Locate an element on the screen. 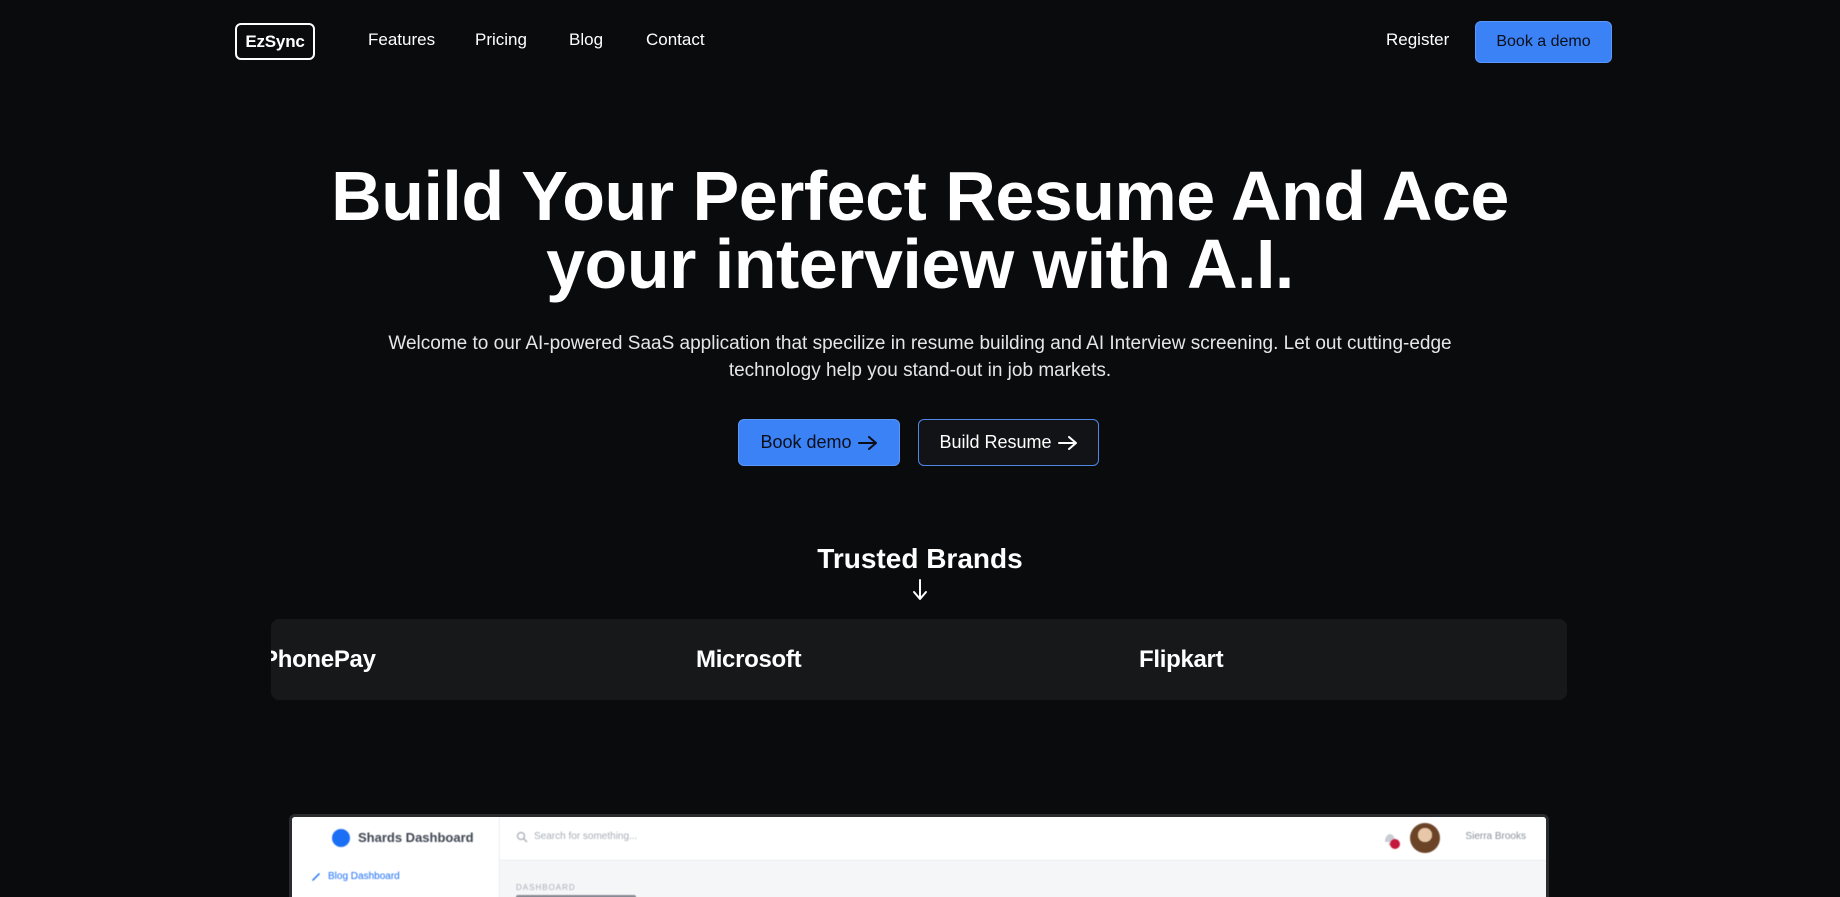  nav-link-blog: Blog is located at coordinates (586, 40).